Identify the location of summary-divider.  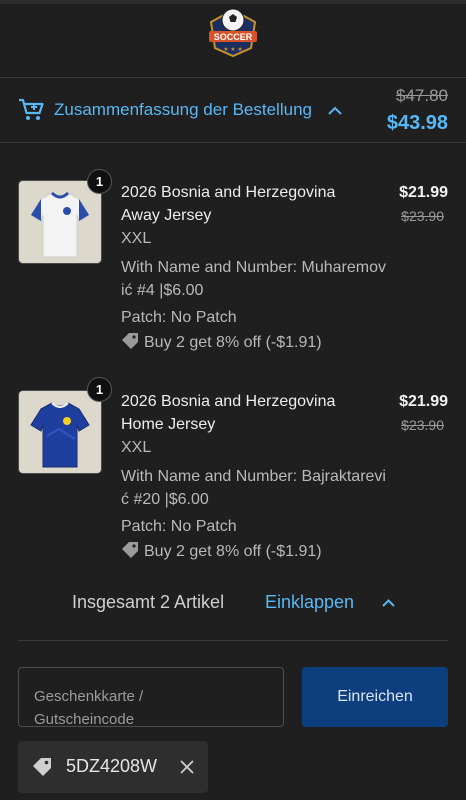
(233, 142).